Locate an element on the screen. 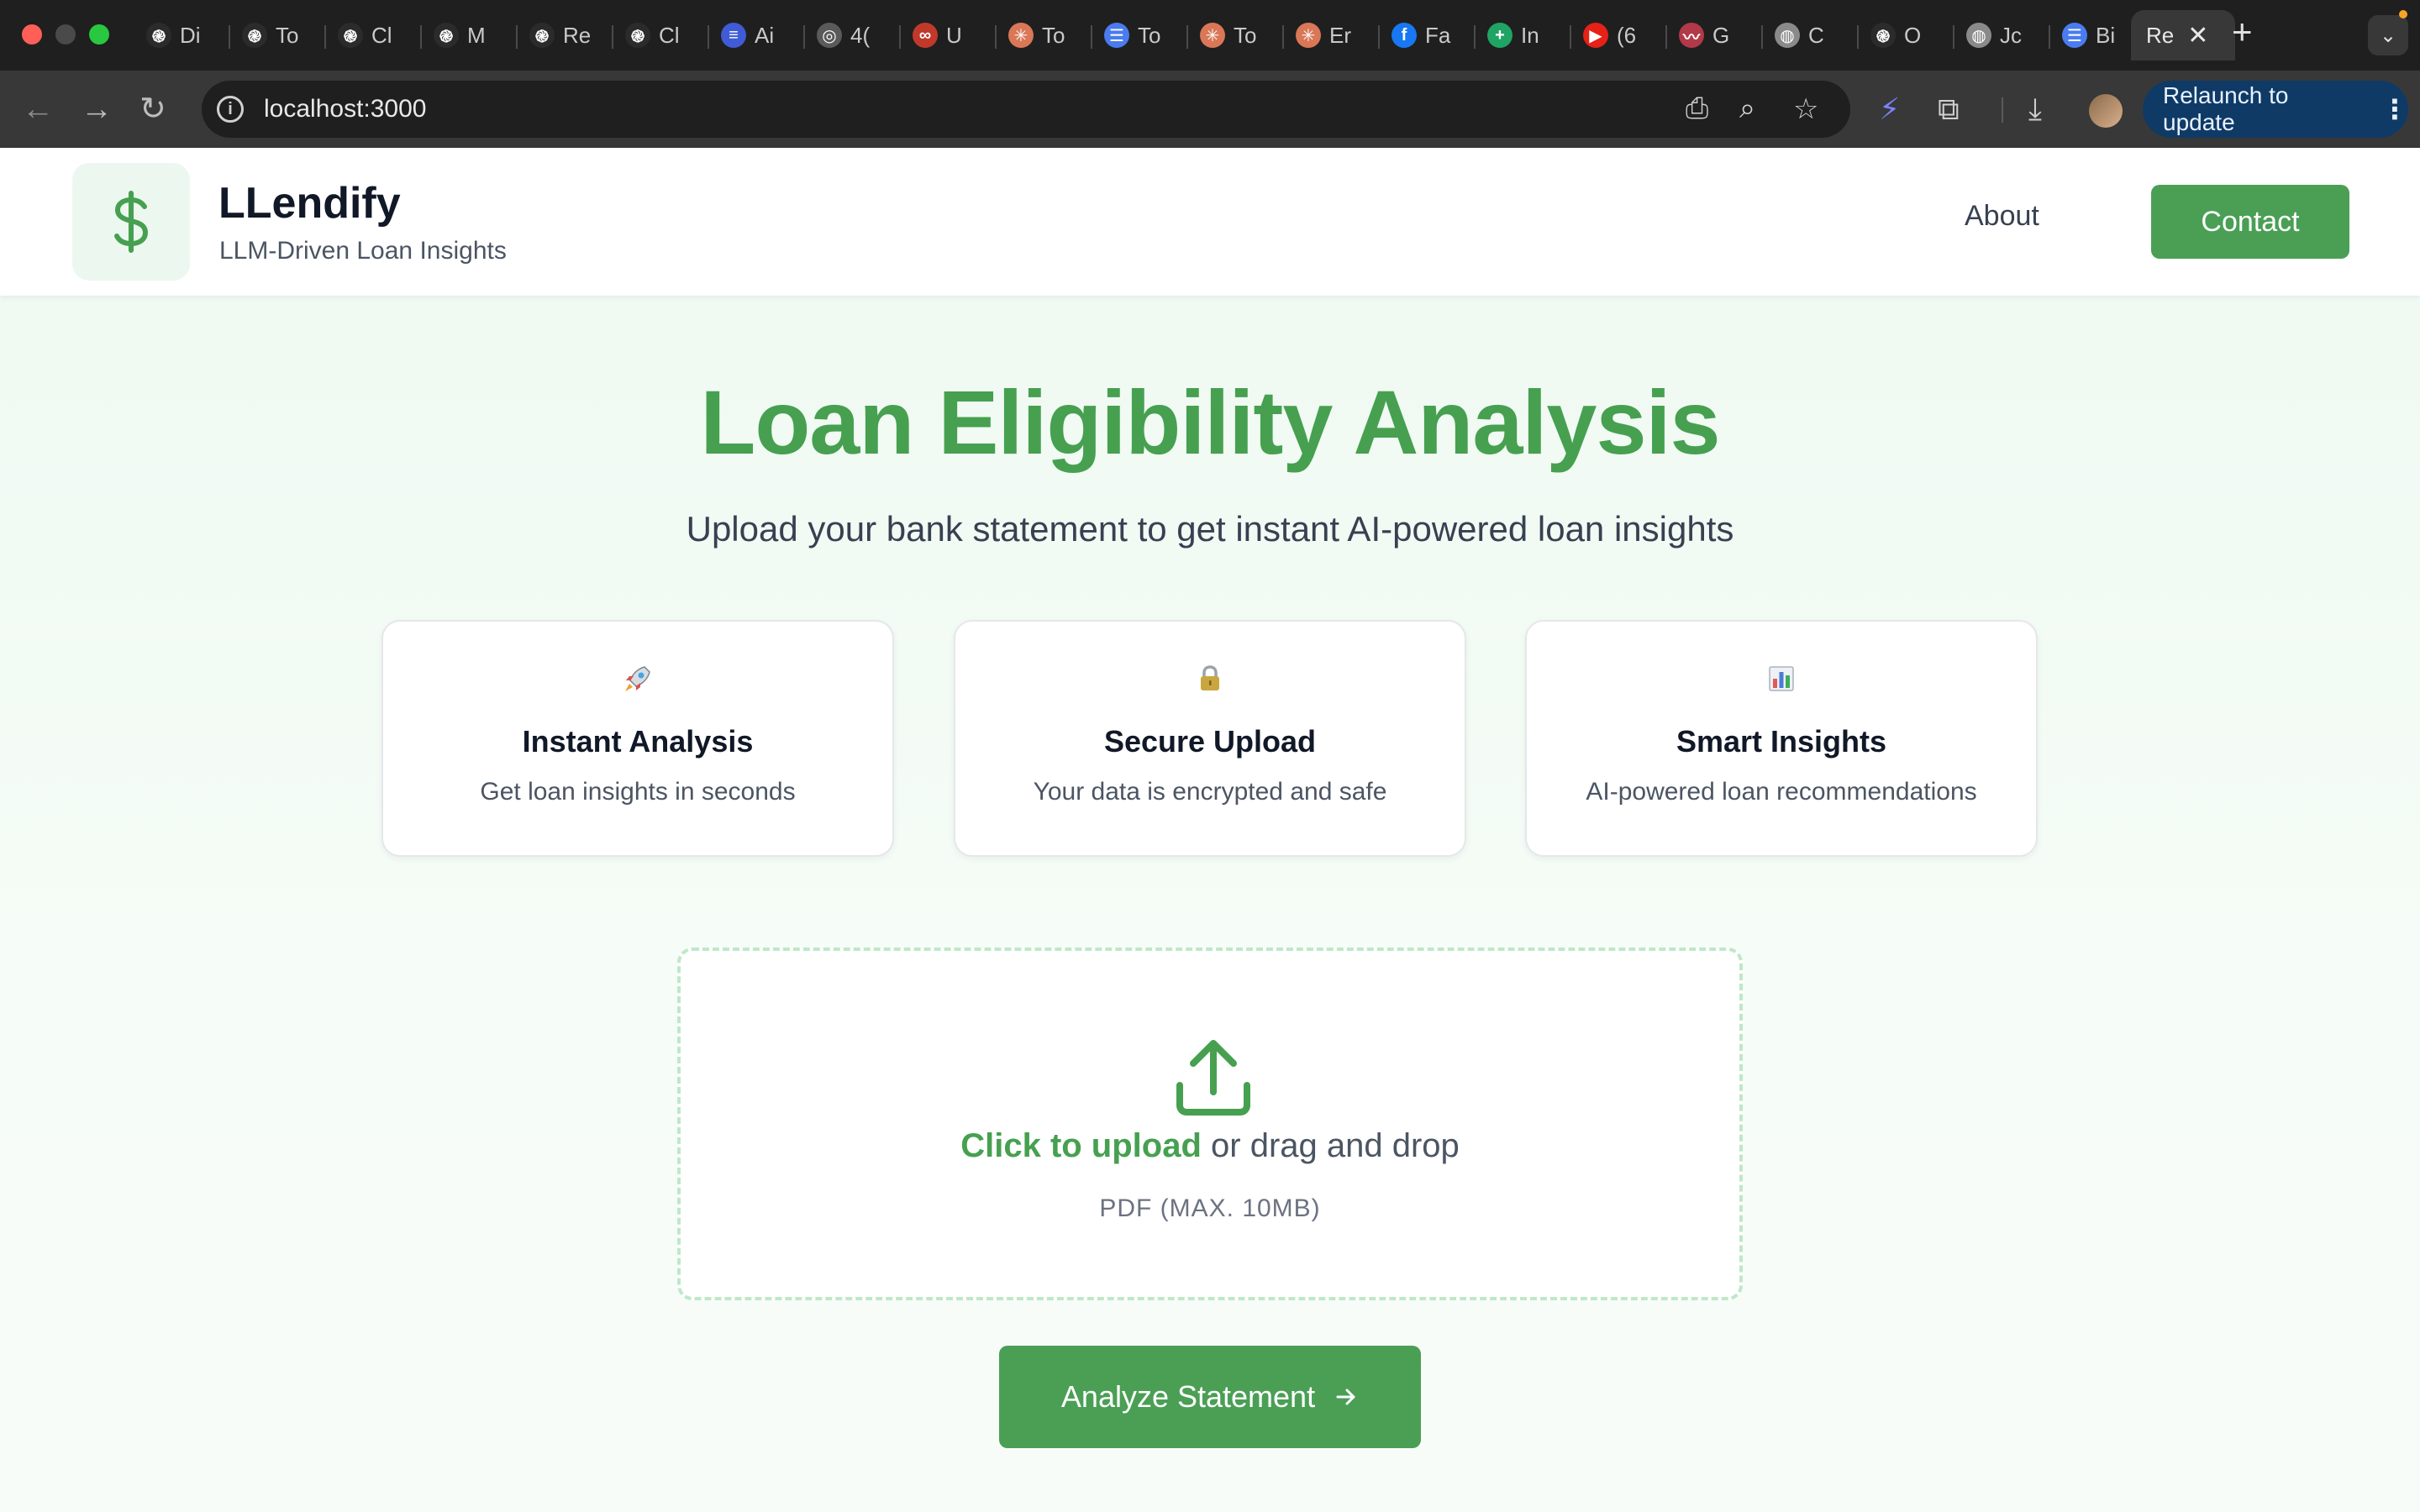 The width and height of the screenshot is (2420, 1512). new-tab-button: + is located at coordinates (2242, 32).